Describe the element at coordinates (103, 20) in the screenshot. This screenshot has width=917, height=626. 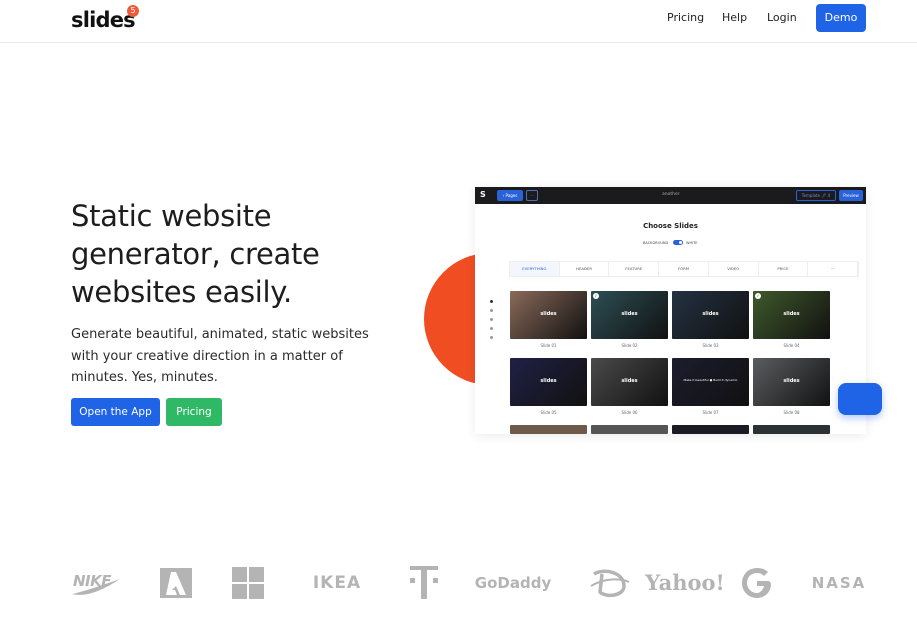
I see `slides-logo: slides` at that location.